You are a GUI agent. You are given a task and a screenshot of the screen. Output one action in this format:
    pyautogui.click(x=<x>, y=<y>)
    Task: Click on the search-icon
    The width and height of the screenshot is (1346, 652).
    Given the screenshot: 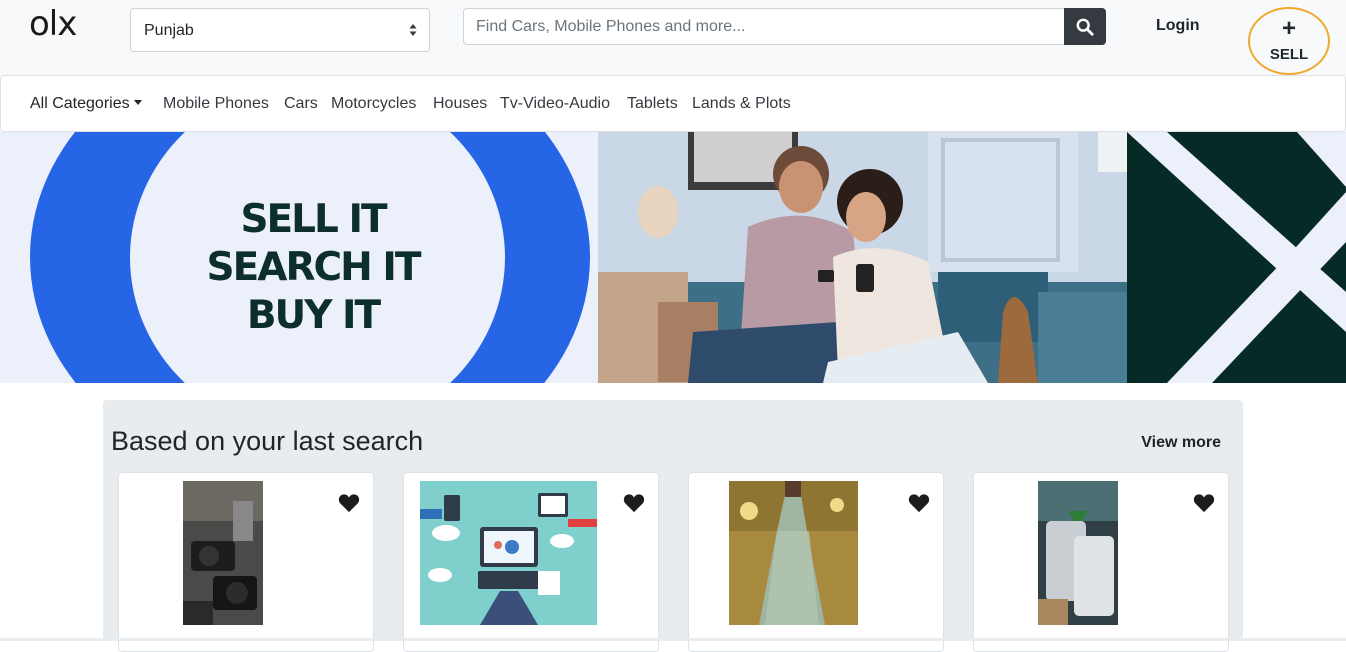 What is the action you would take?
    pyautogui.click(x=1085, y=27)
    